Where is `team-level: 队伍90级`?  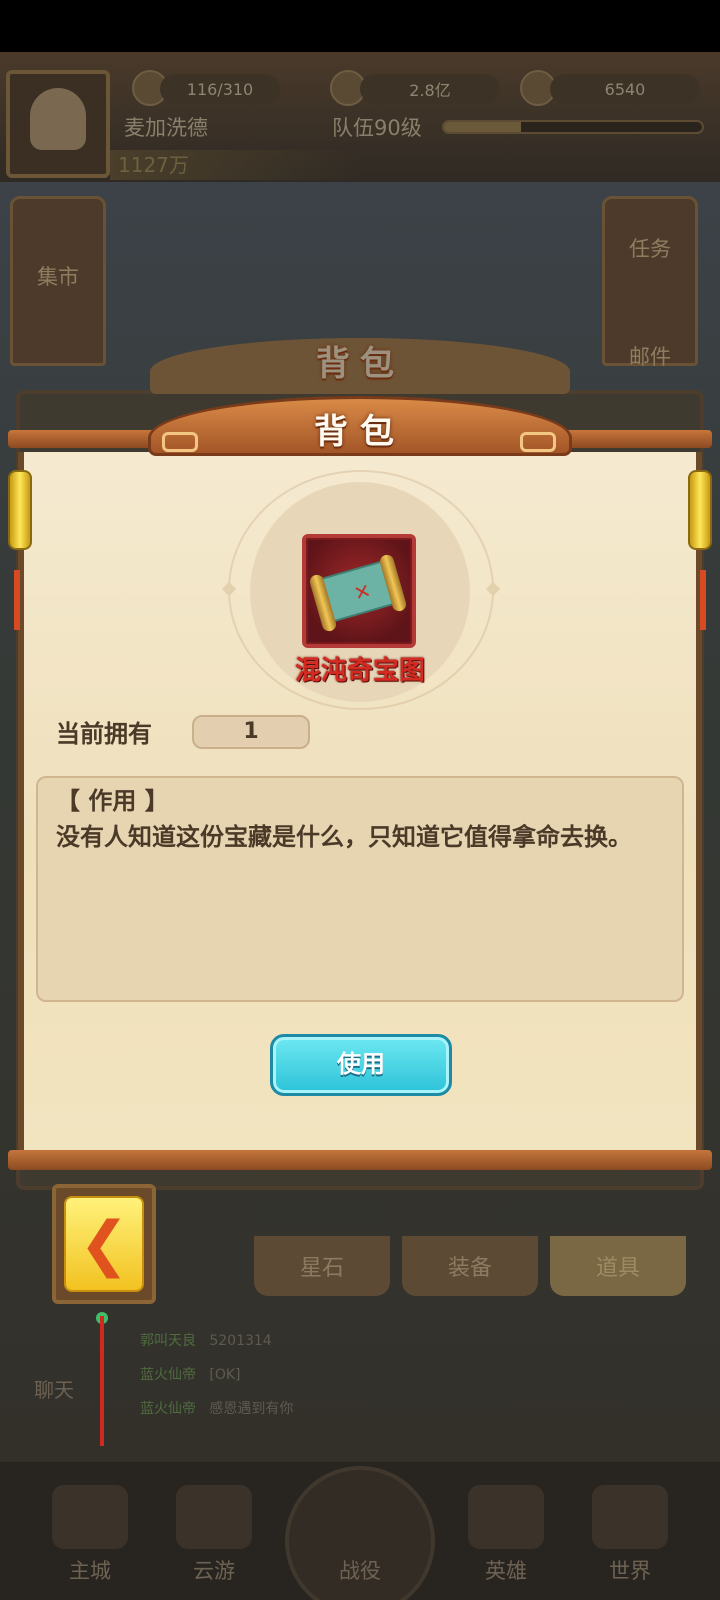 team-level: 队伍90级 is located at coordinates (377, 128).